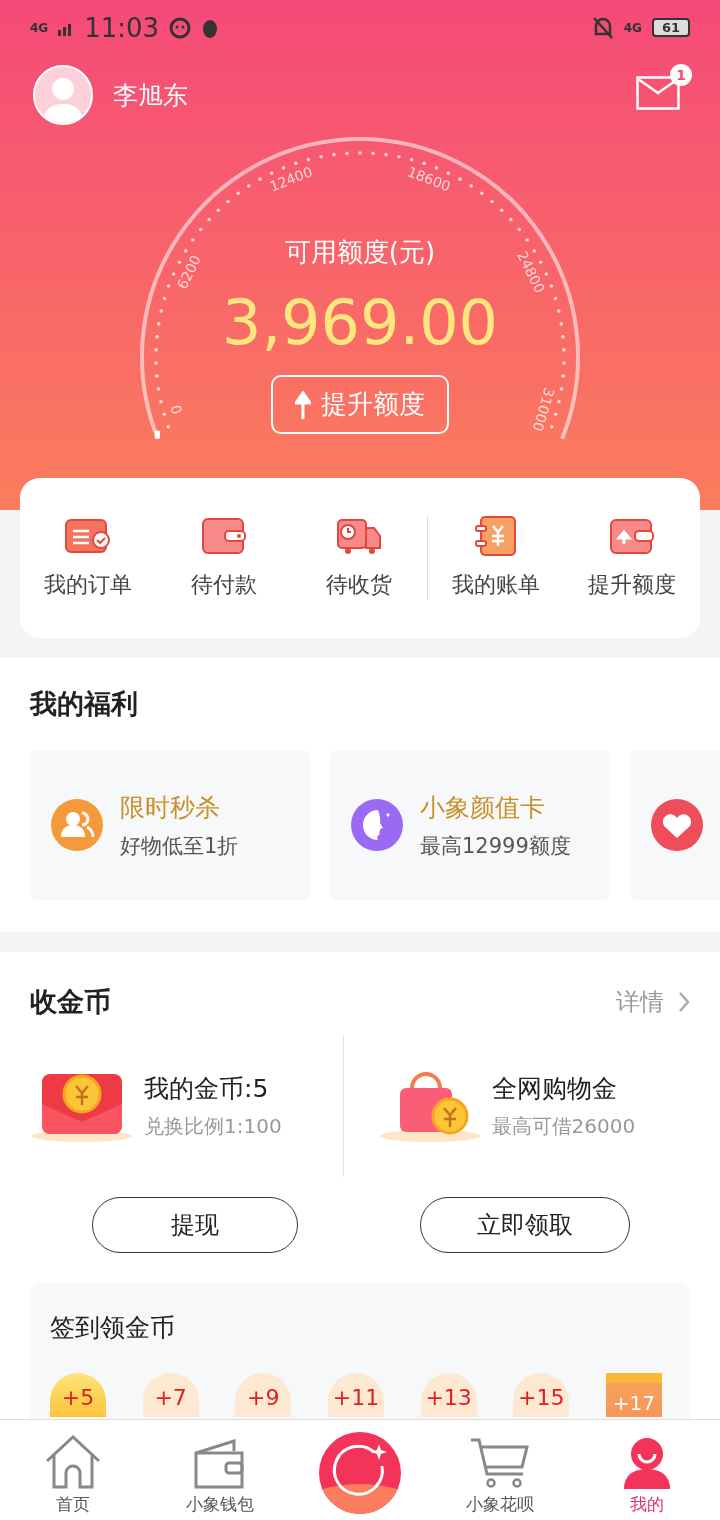  Describe the element at coordinates (170, 1395) in the screenshot. I see `coin-reward: +7` at that location.